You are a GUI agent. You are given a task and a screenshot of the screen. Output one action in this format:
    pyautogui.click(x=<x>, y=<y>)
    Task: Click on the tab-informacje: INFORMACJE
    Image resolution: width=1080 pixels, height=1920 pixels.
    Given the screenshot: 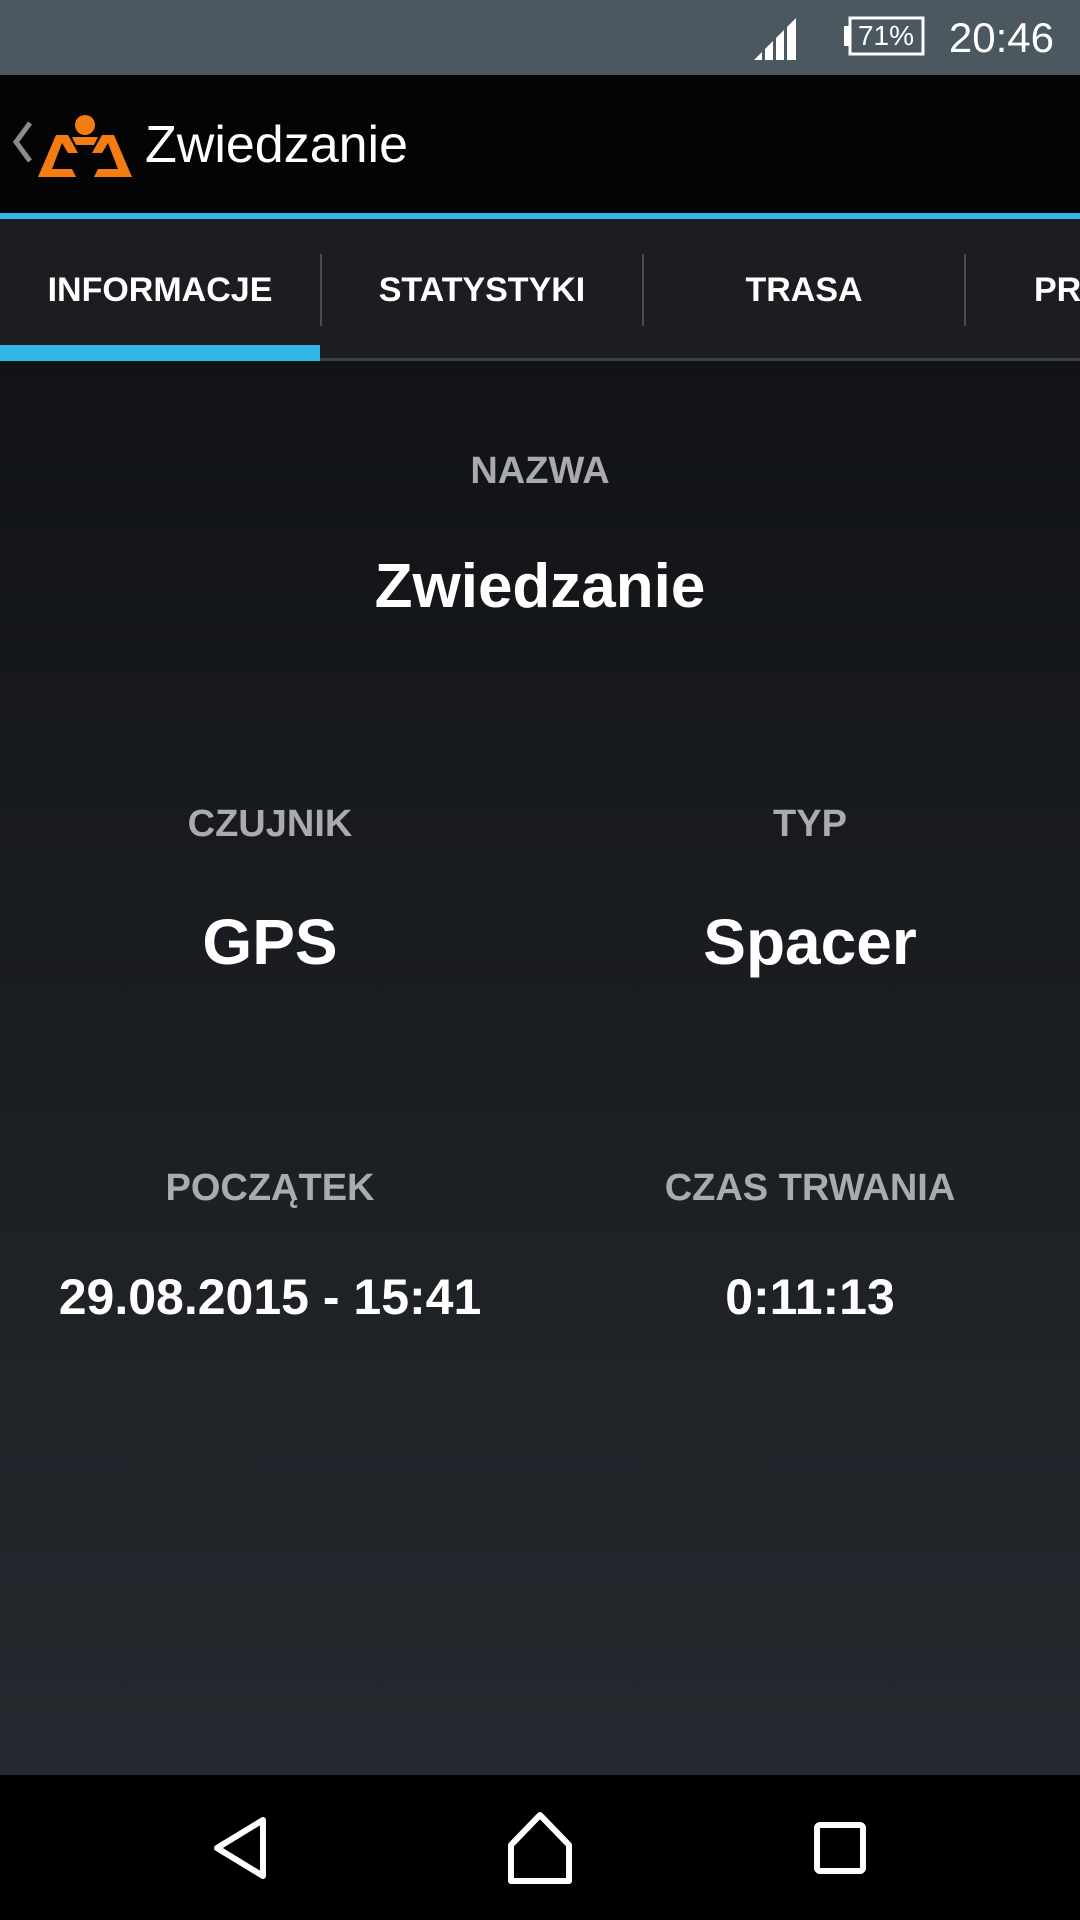 What is the action you would take?
    pyautogui.click(x=160, y=290)
    